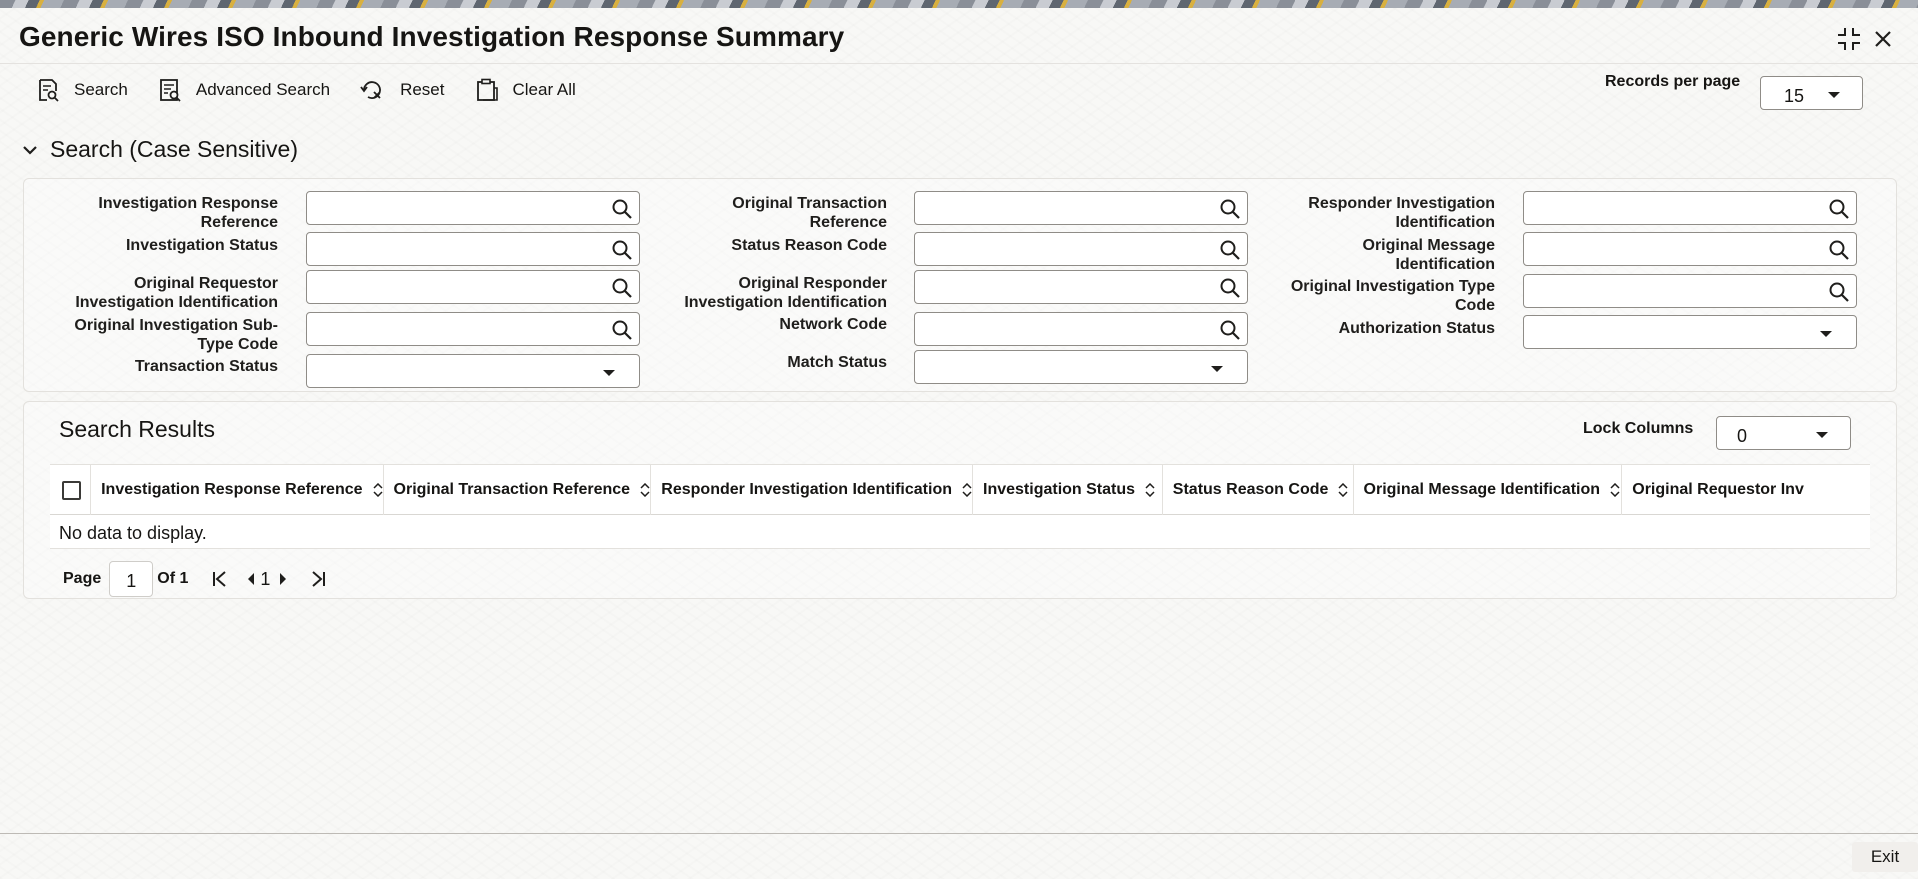 This screenshot has height=879, width=1918. What do you see at coordinates (473, 329) in the screenshot?
I see `original-investigation-sub-type-code-input` at bounding box center [473, 329].